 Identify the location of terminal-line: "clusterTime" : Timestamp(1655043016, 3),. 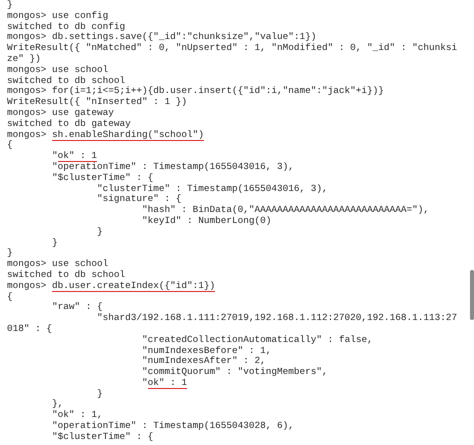
(212, 189).